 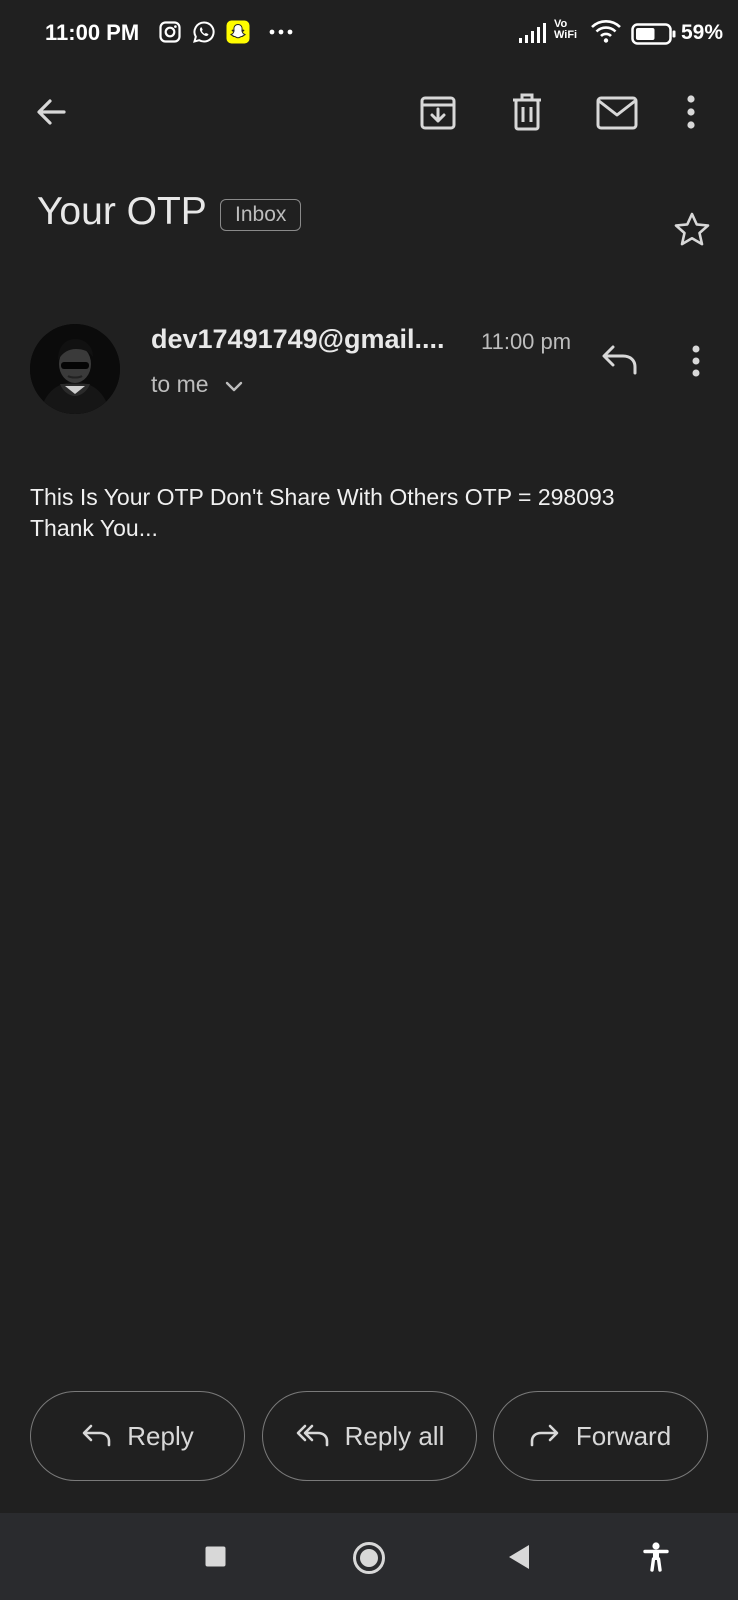 I want to click on battery-icon, so click(x=654, y=36).